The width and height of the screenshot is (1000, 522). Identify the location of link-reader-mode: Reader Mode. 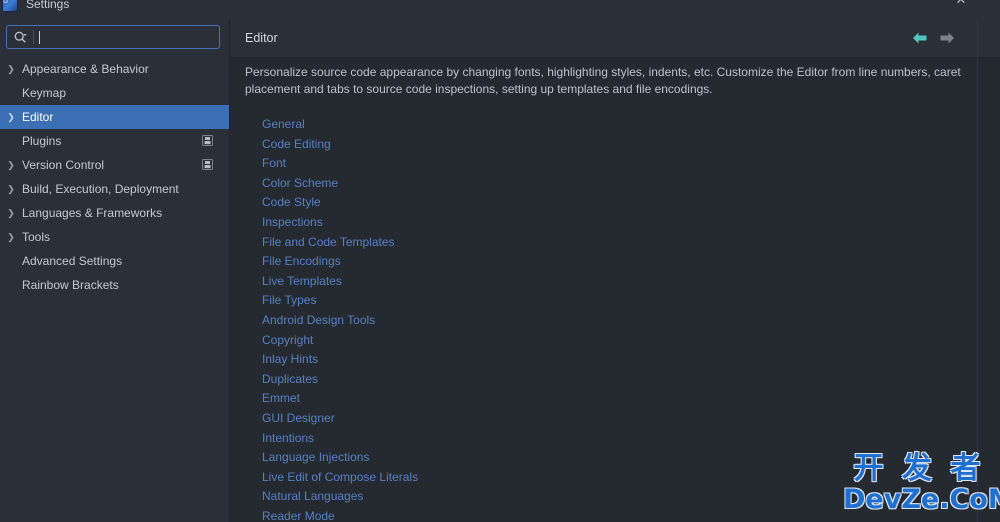
(298, 514).